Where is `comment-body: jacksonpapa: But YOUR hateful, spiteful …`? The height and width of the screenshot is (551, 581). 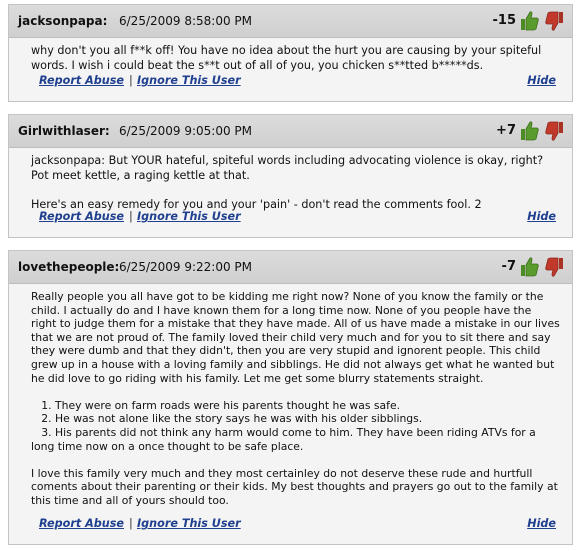
comment-body: jacksonpapa: But YOUR hateful, spiteful … is located at coordinates (287, 182).